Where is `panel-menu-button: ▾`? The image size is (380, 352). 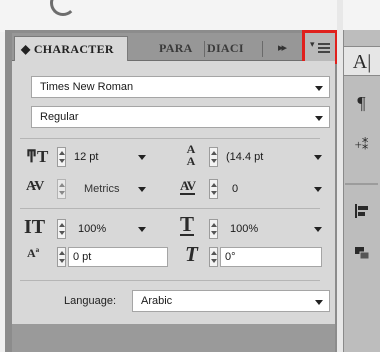 panel-menu-button: ▾ is located at coordinates (320, 47).